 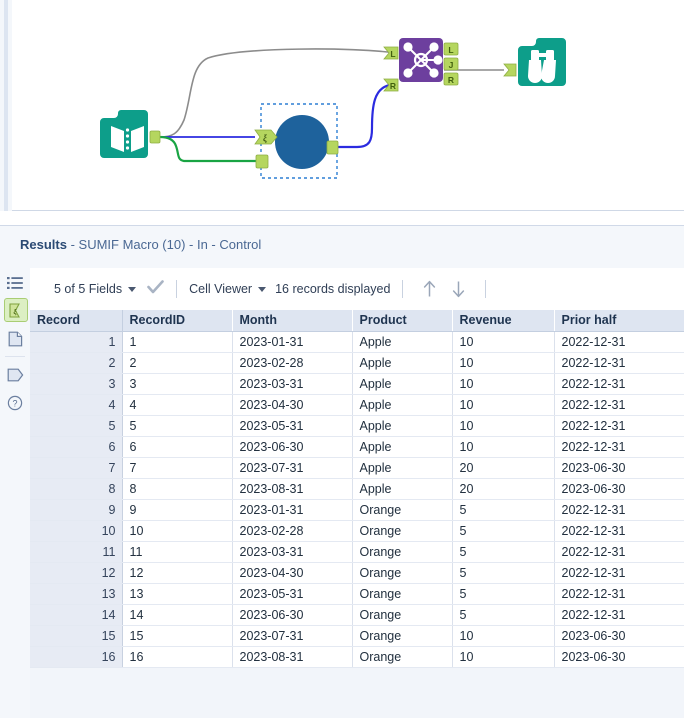 I want to click on sumif-macro-tool: ξ, so click(x=296, y=141).